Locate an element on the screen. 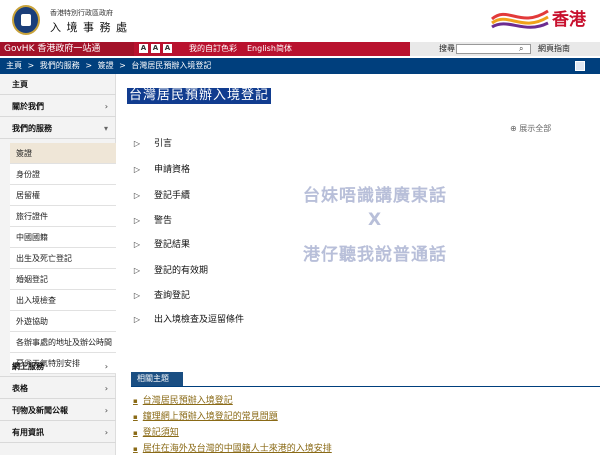 This screenshot has width=600, height=455. page-title: 台灣居民預辦入境登記 is located at coordinates (199, 96).